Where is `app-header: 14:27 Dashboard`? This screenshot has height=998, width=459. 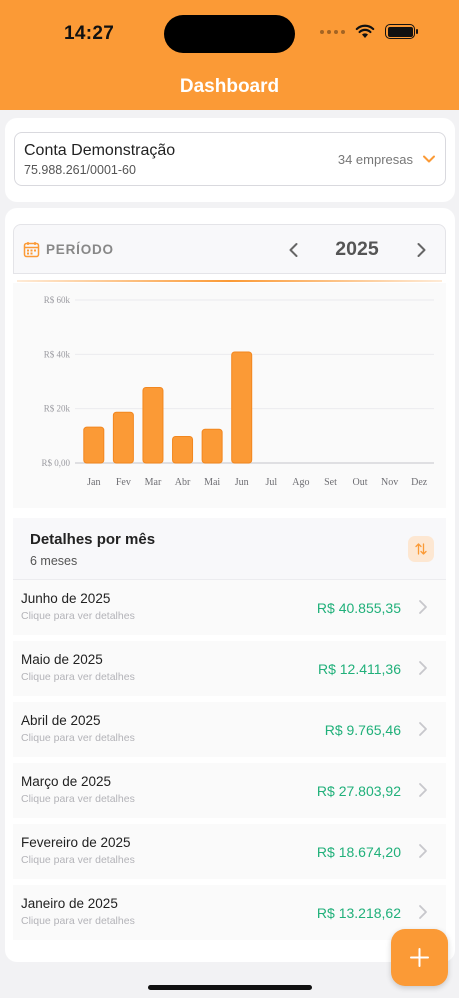
app-header: 14:27 Dashboard is located at coordinates (229, 55).